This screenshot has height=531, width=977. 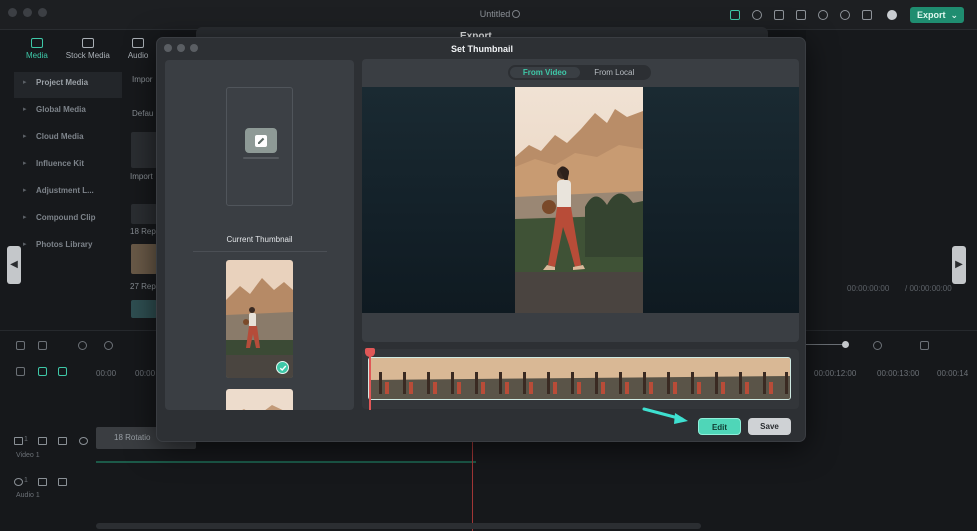 What do you see at coordinates (953, 373) in the screenshot?
I see `ruler-tick-5: 00:00:14` at bounding box center [953, 373].